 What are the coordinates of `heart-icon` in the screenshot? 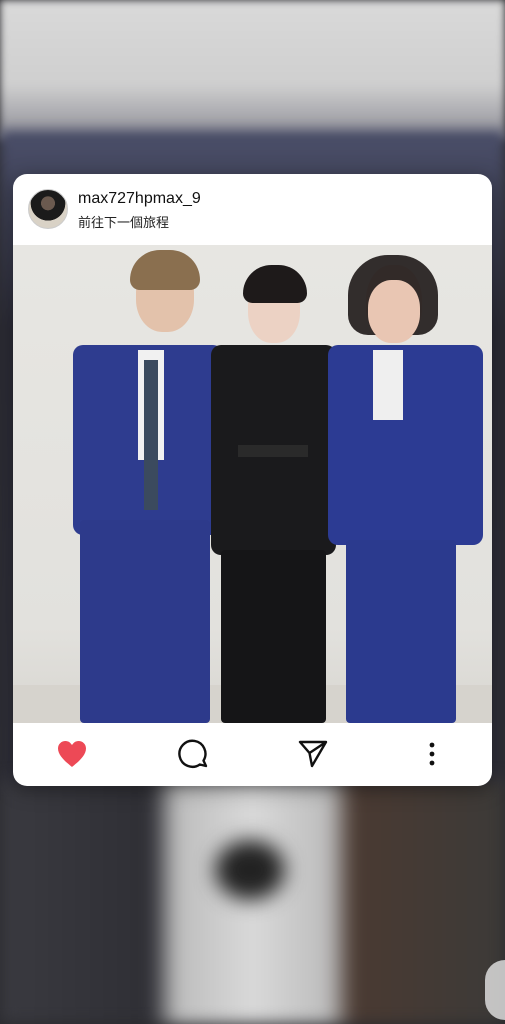 It's located at (72, 754).